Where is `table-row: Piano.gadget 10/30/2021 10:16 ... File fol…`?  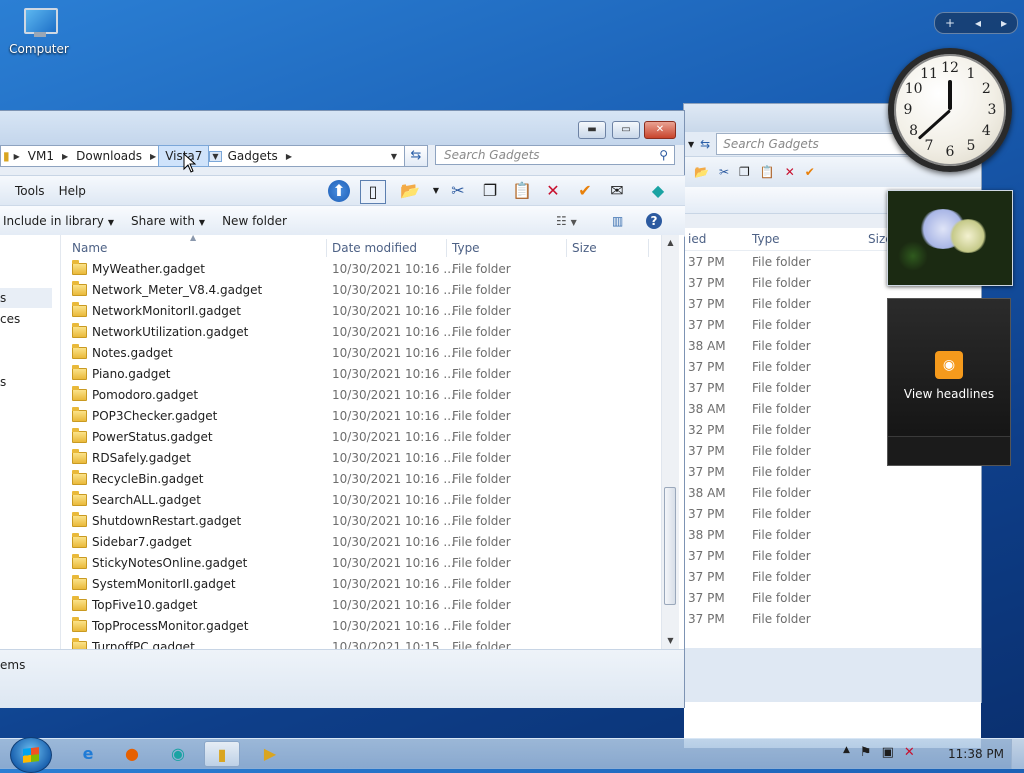 table-row: Piano.gadget 10/30/2021 10:16 ... File fol… is located at coordinates (362, 374).